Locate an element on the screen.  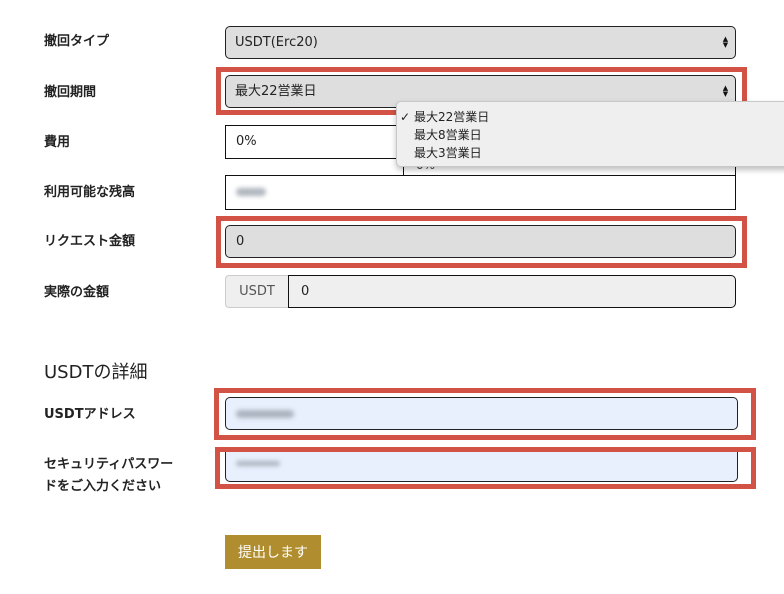
security-password-input is located at coordinates (481, 467).